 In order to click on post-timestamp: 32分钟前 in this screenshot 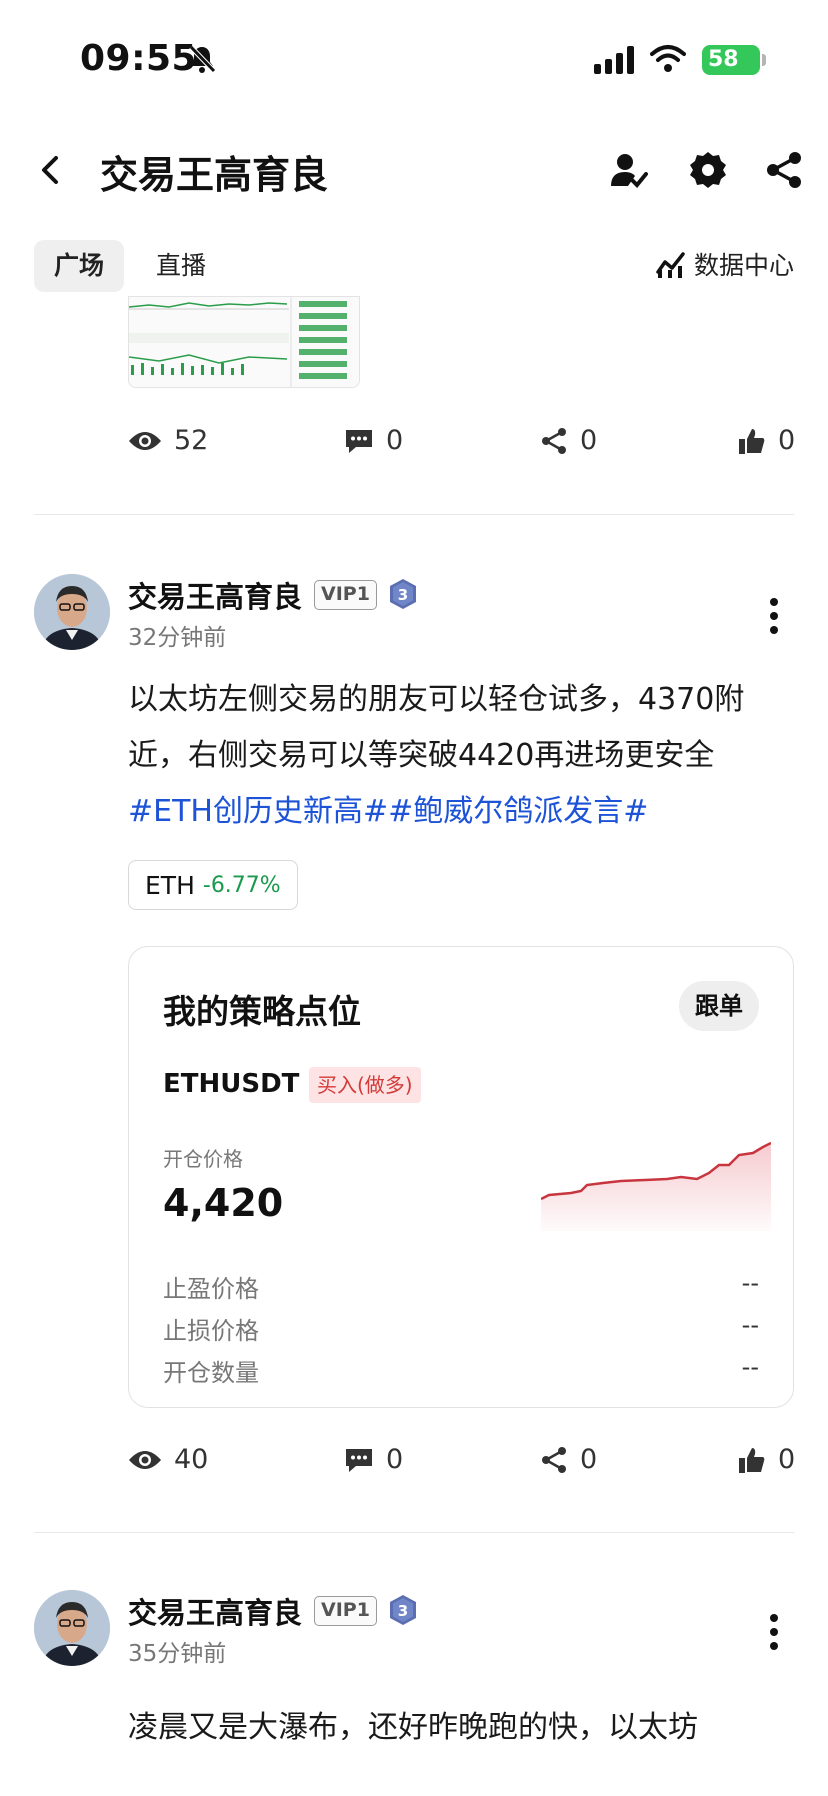, I will do `click(177, 638)`.